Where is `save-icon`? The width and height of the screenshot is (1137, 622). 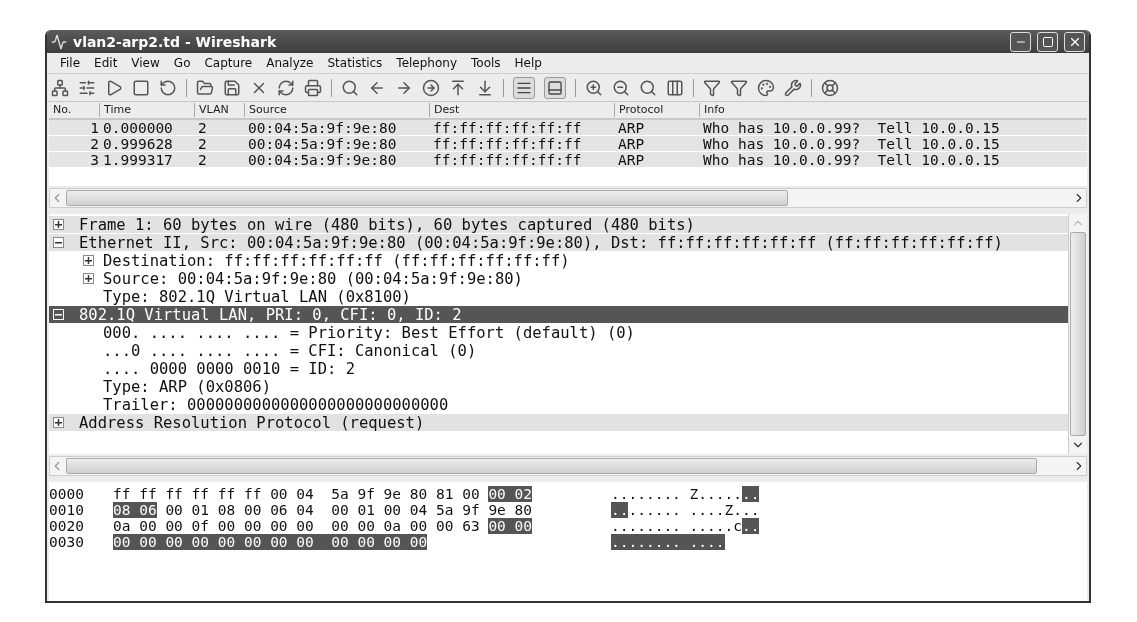 save-icon is located at coordinates (232, 87).